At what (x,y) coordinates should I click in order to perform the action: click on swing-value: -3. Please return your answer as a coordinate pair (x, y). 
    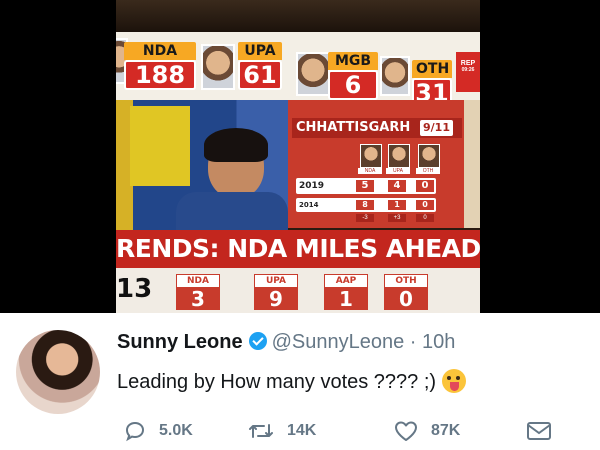
    Looking at the image, I should click on (365, 218).